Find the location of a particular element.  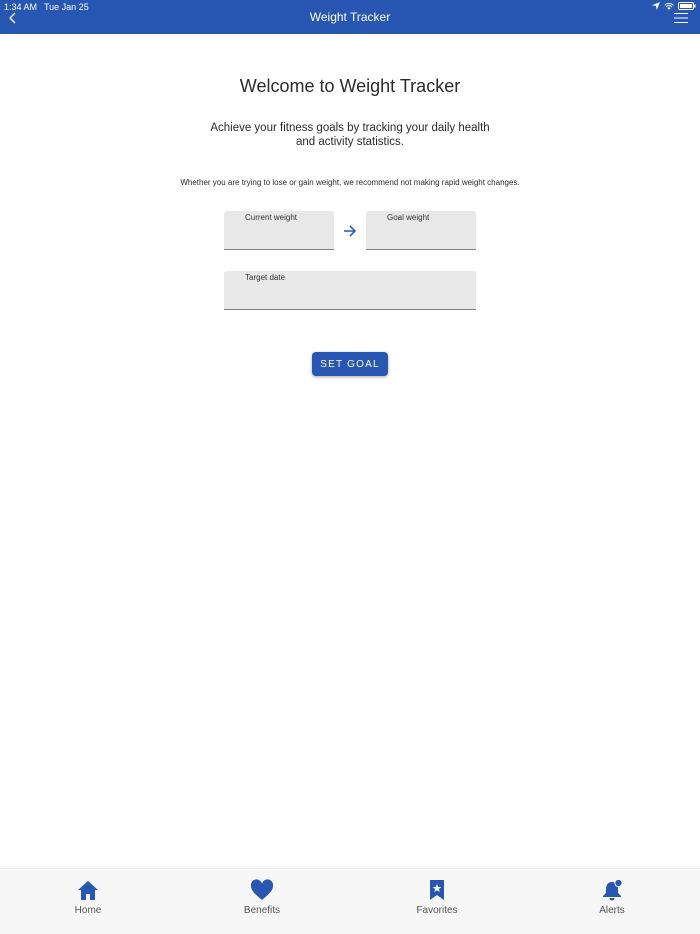

tab-home: Home is located at coordinates (88, 902).